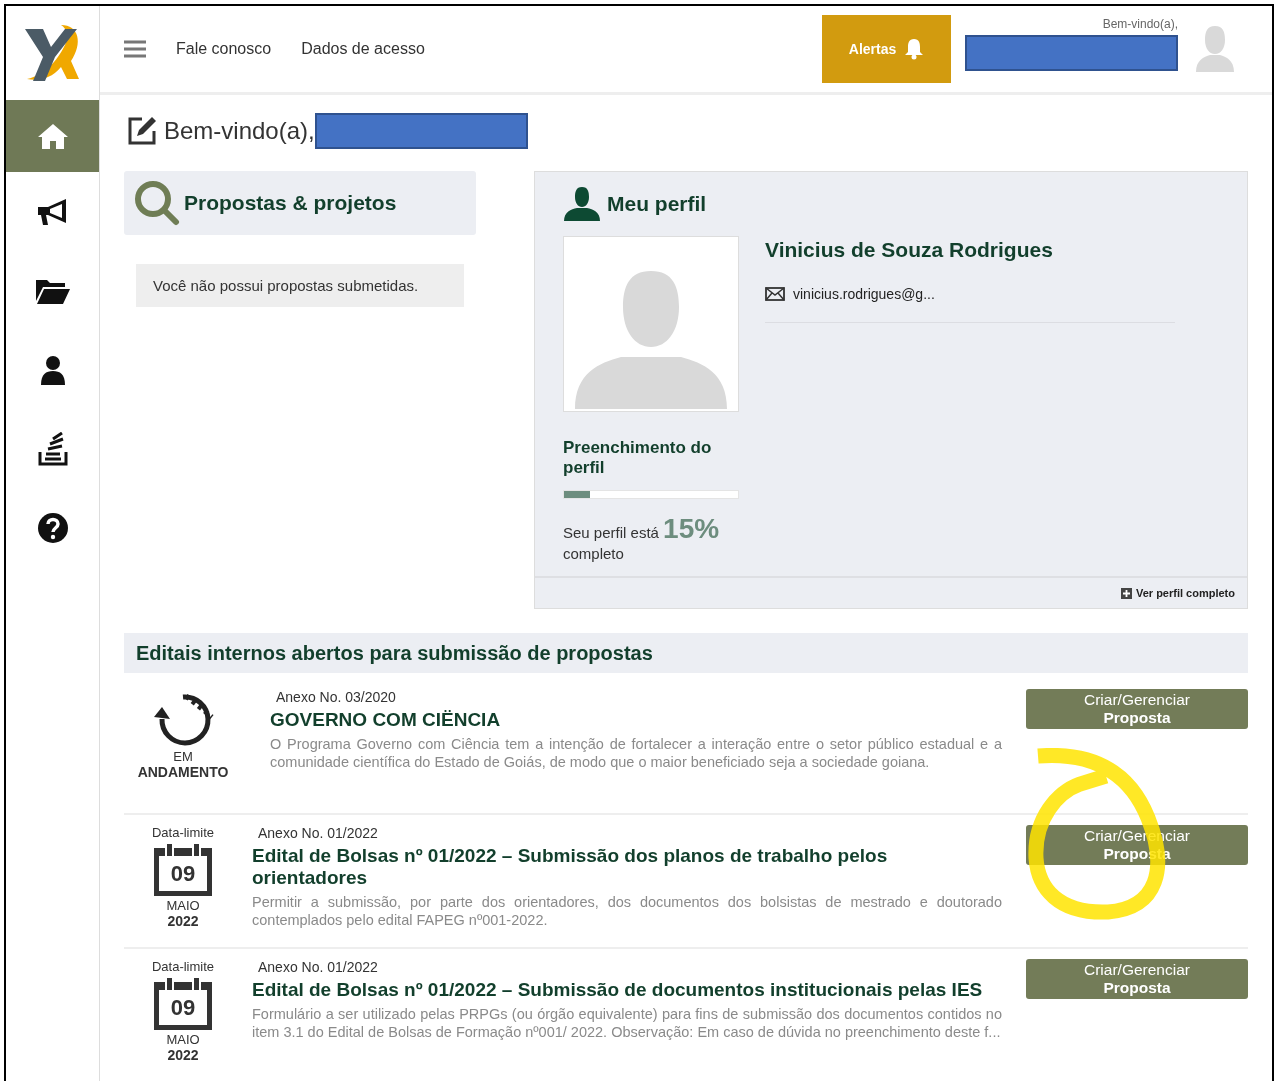 The width and height of the screenshot is (1274, 1081). What do you see at coordinates (570, 867) in the screenshot?
I see `call-title: Edital de Bolsas nº 01/2022 – Submissão dos planos de trabalho pelos orientadores` at bounding box center [570, 867].